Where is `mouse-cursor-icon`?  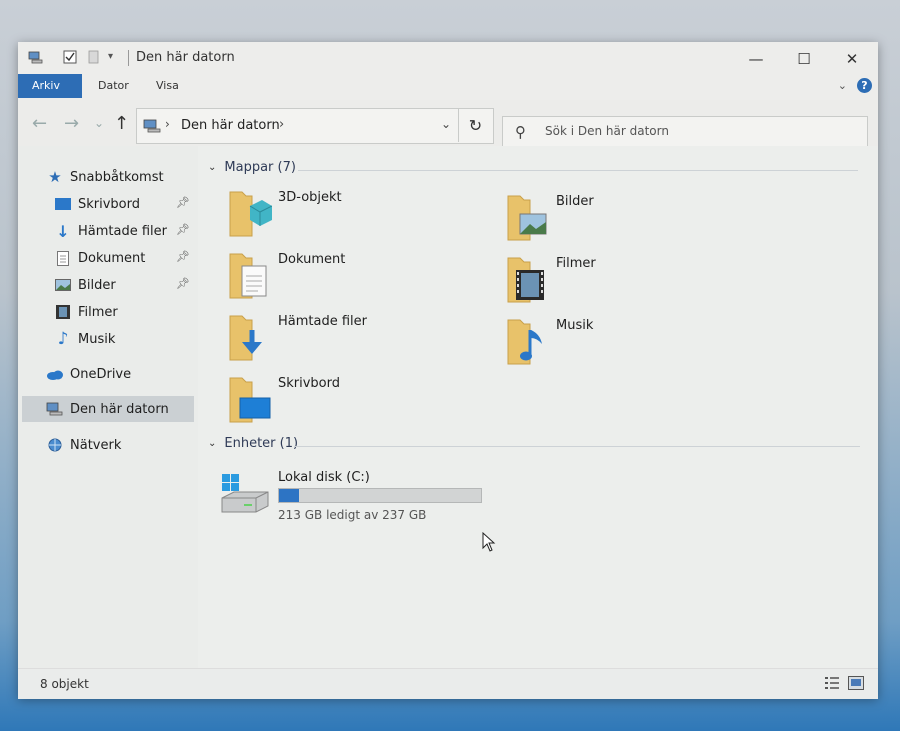 mouse-cursor-icon is located at coordinates (489, 542).